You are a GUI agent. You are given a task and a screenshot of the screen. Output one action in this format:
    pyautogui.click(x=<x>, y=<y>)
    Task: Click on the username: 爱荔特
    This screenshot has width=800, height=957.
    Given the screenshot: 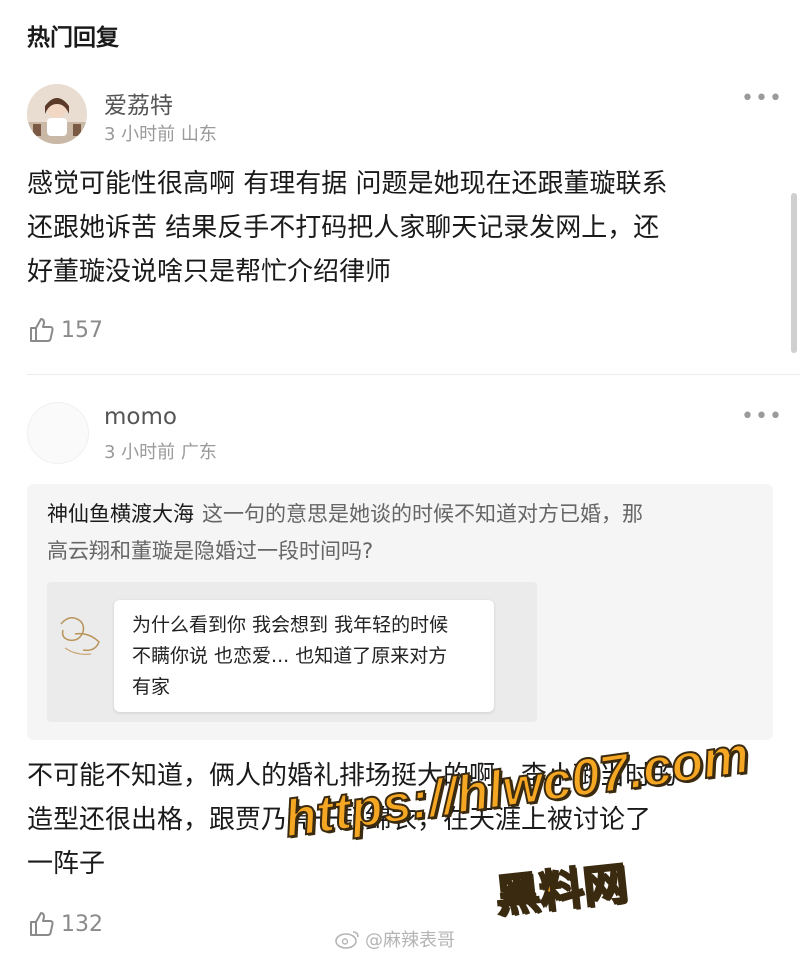 What is the action you would take?
    pyautogui.click(x=138, y=103)
    